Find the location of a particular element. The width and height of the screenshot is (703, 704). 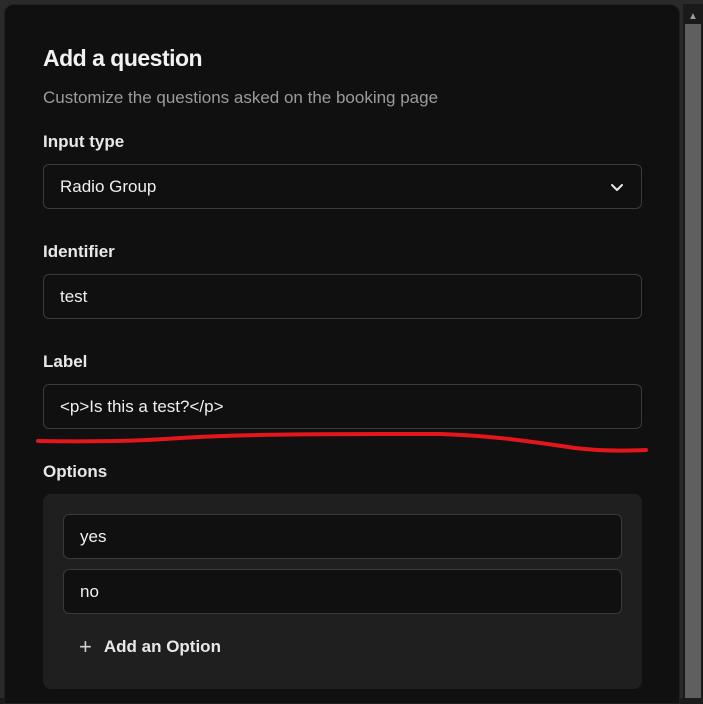

scroll-up-arrow-icon: ▲ is located at coordinates (693, 17).